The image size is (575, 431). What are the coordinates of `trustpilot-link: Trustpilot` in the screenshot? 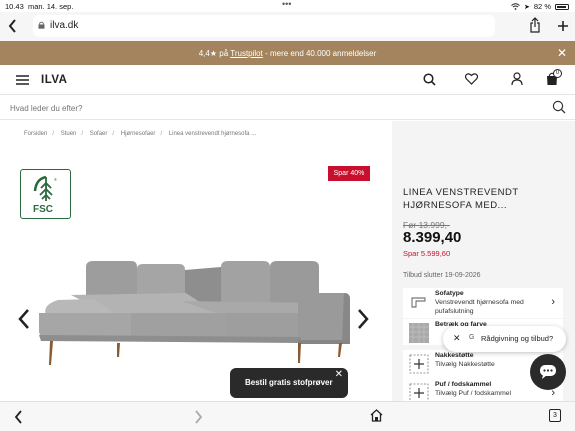 It's located at (246, 53).